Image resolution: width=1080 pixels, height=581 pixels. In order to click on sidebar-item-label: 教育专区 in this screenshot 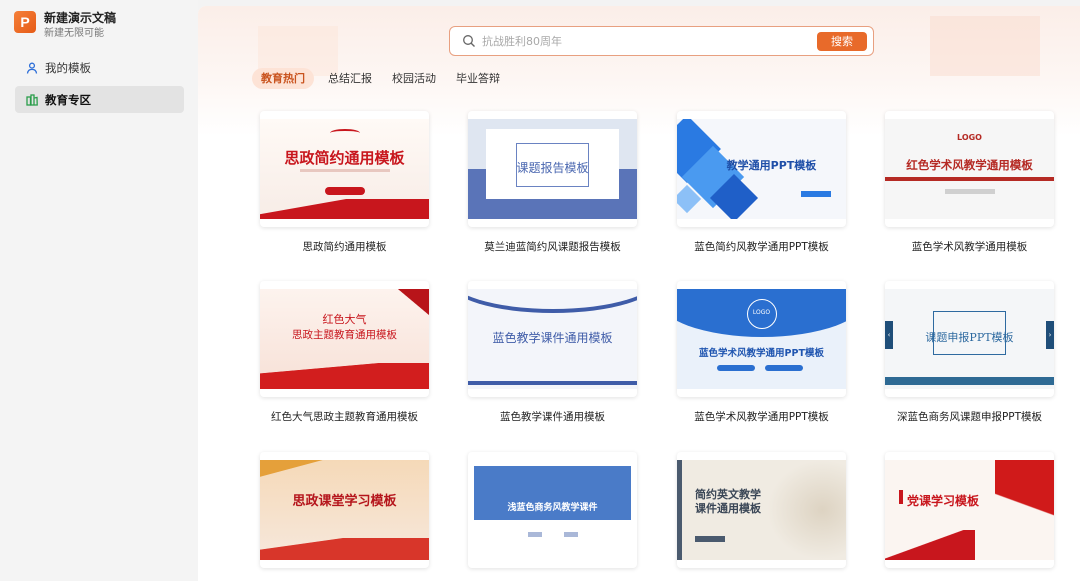, I will do `click(68, 99)`.